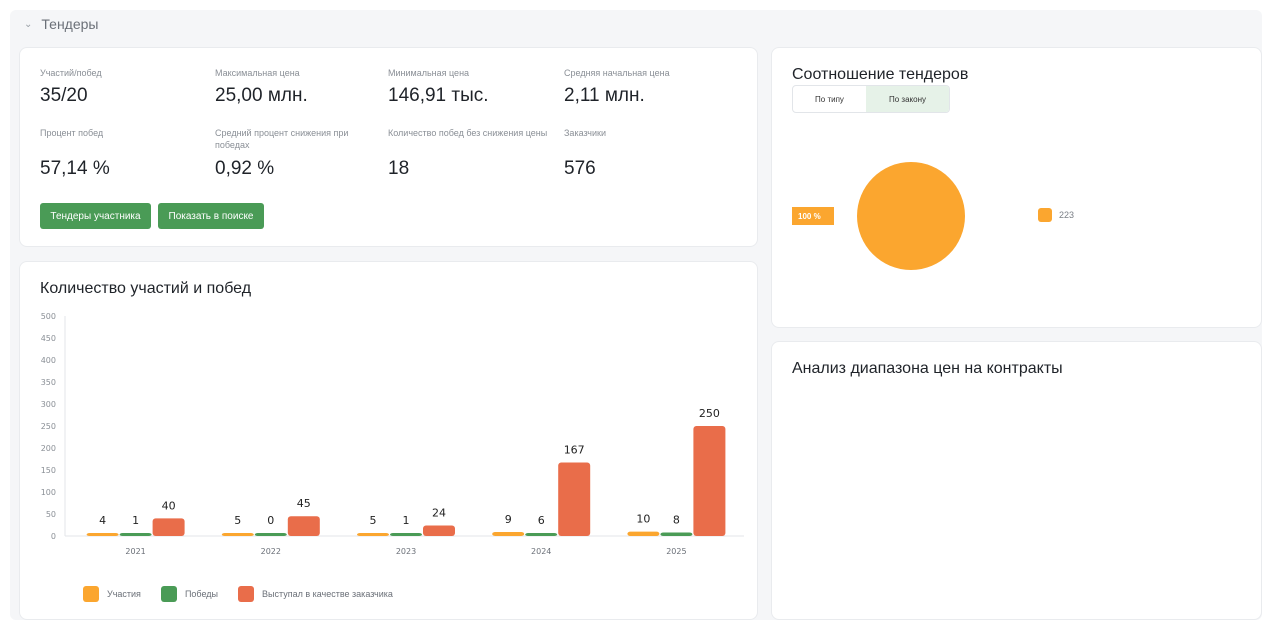  What do you see at coordinates (643, 519) in the screenshot?
I see `data-label: 10` at bounding box center [643, 519].